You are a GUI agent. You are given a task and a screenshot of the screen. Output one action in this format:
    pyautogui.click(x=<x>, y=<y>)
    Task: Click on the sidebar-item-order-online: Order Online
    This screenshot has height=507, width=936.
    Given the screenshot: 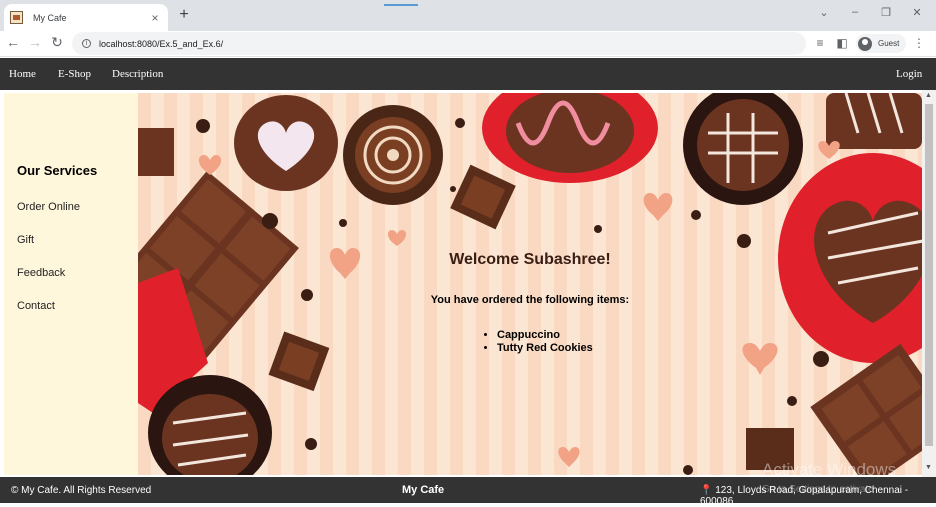 What is the action you would take?
    pyautogui.click(x=48, y=207)
    